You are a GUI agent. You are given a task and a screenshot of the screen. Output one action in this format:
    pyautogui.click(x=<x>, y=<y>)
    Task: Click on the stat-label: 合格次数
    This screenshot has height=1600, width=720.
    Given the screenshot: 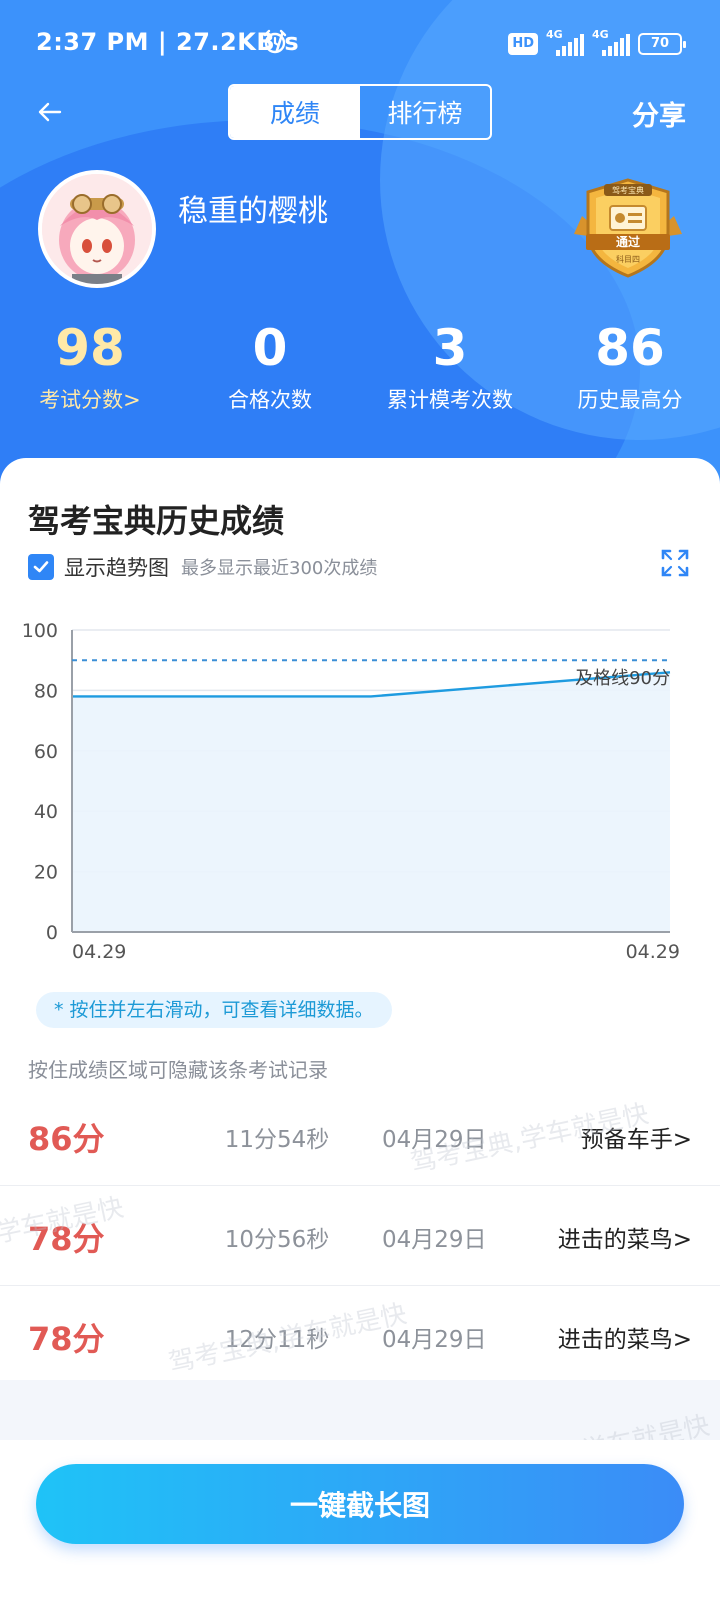 What is the action you would take?
    pyautogui.click(x=270, y=400)
    